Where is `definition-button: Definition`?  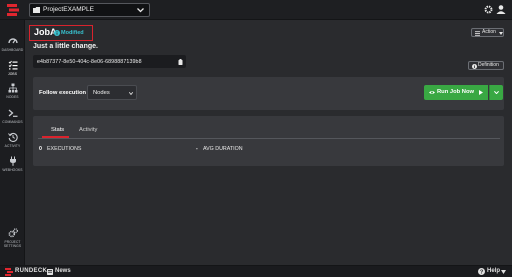
definition-button: Definition is located at coordinates (486, 65).